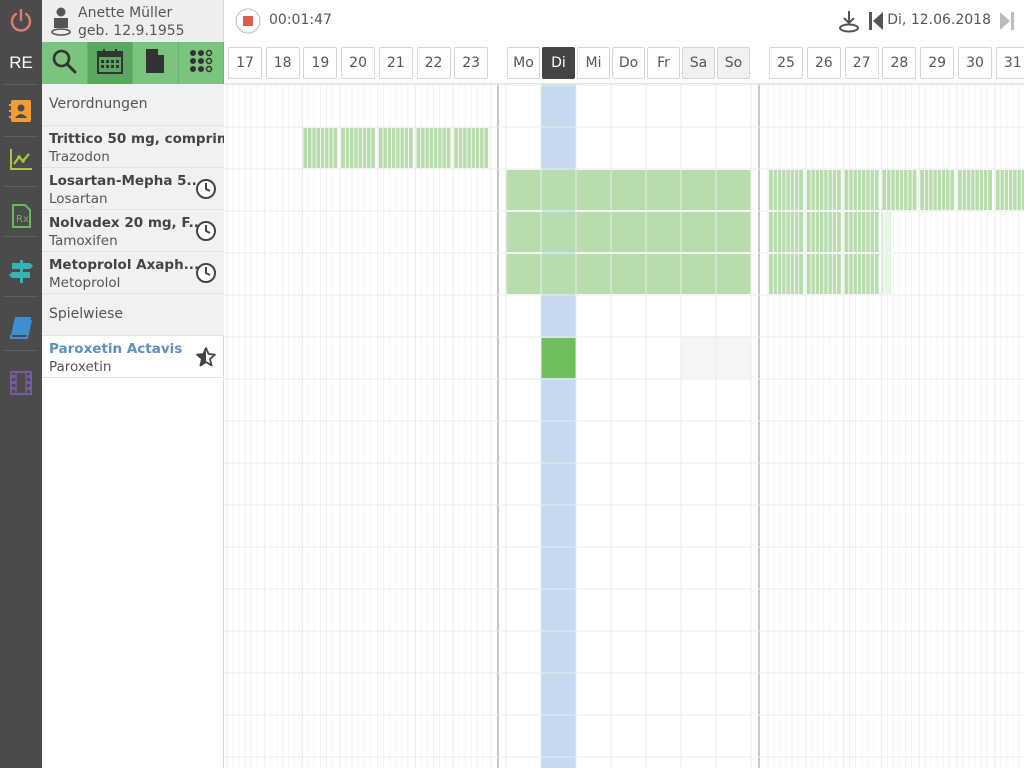 The height and width of the screenshot is (768, 1024). I want to click on med-substance: Tamoxifen, so click(83, 241).